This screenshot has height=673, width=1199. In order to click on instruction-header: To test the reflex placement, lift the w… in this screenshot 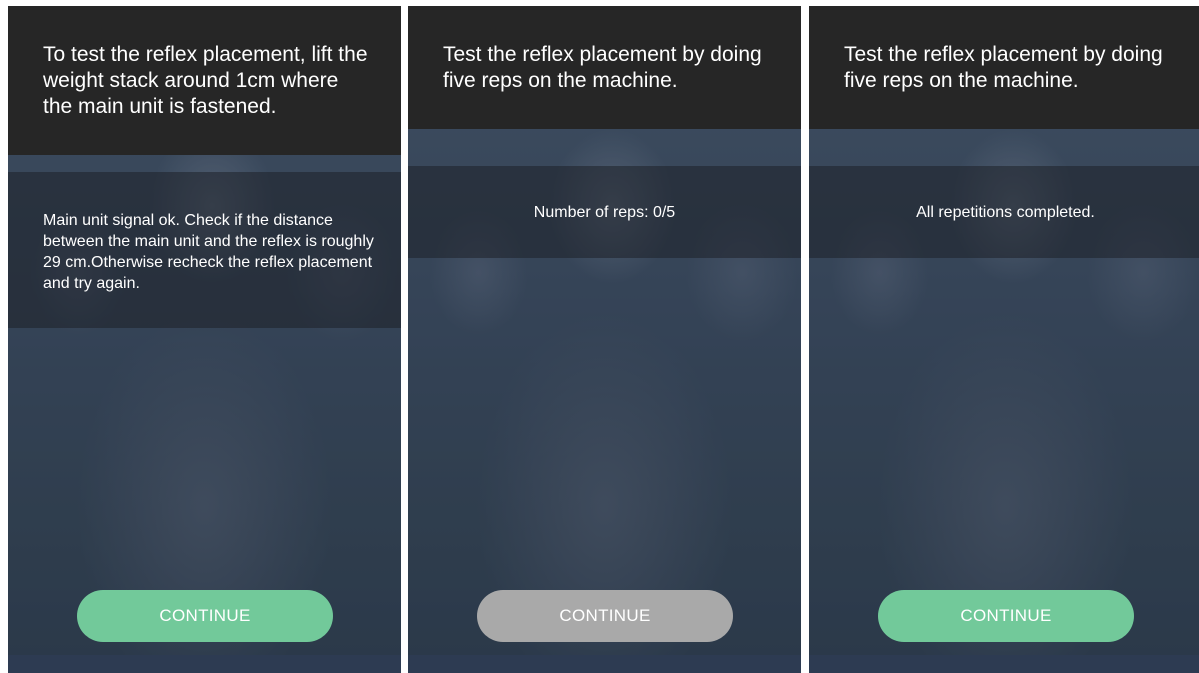, I will do `click(204, 80)`.